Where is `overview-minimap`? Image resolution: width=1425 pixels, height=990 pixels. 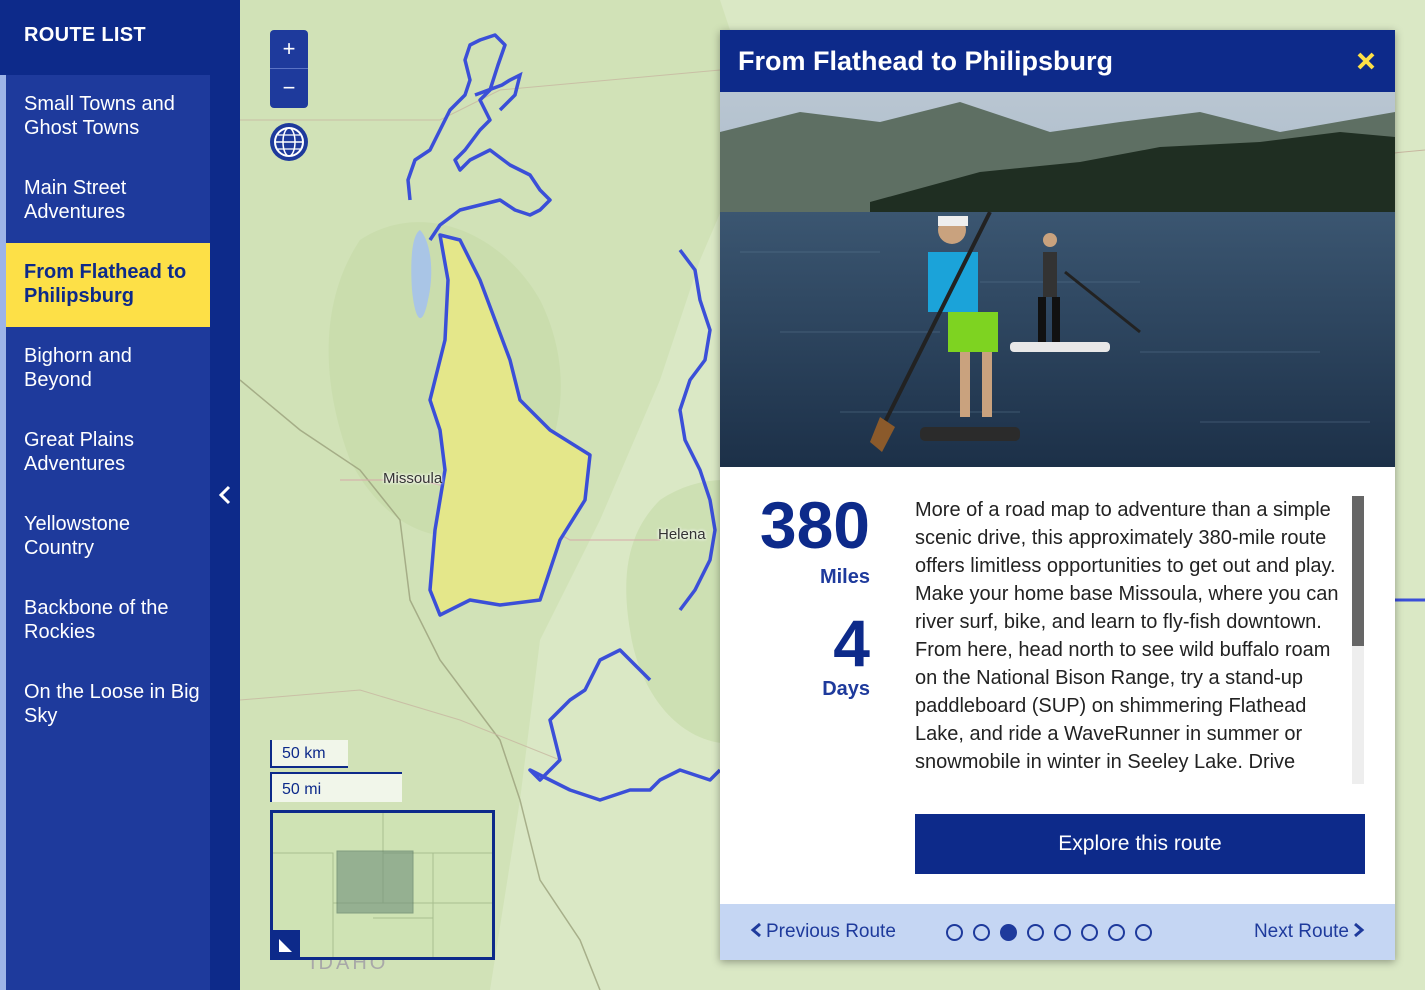 overview-minimap is located at coordinates (382, 885).